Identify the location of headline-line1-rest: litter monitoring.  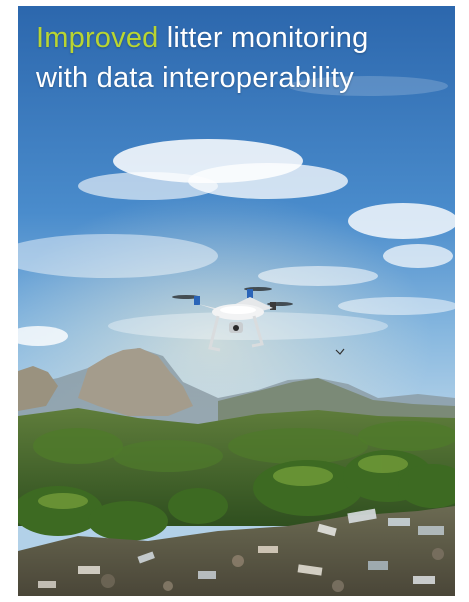
(263, 38).